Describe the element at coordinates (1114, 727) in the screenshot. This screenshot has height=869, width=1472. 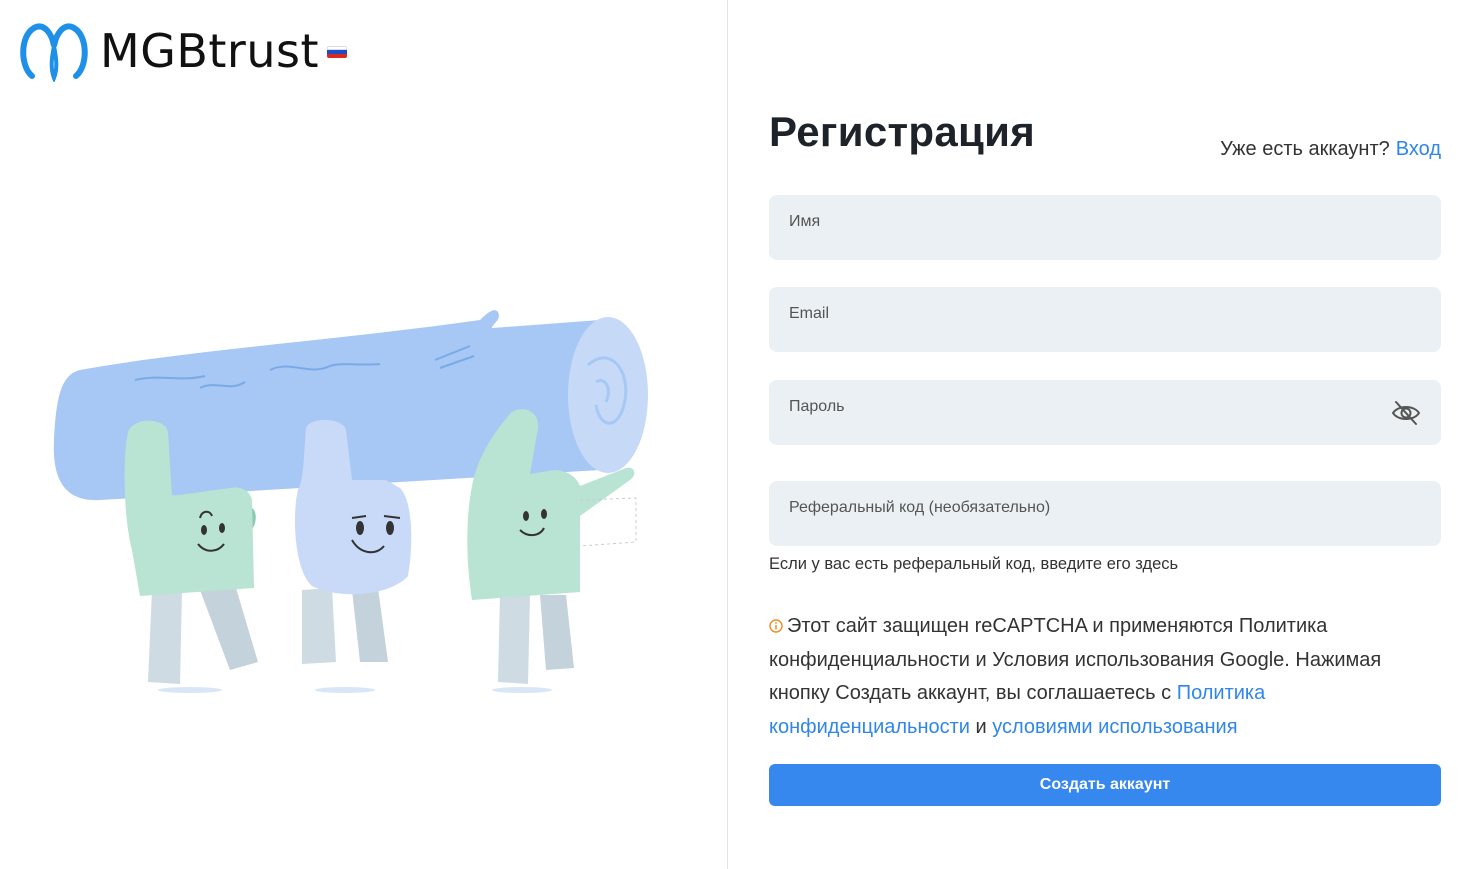
I see `terms-of-use-link: условиями использования` at that location.